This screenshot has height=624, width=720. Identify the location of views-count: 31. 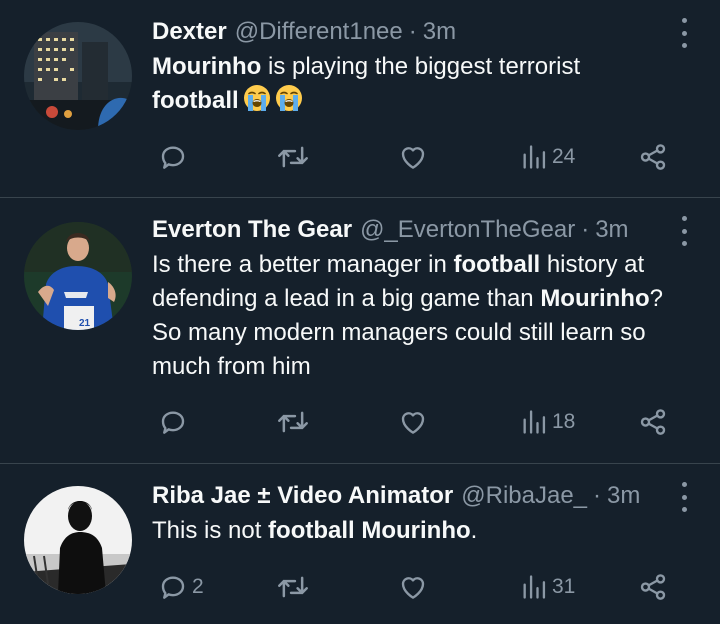
(564, 586).